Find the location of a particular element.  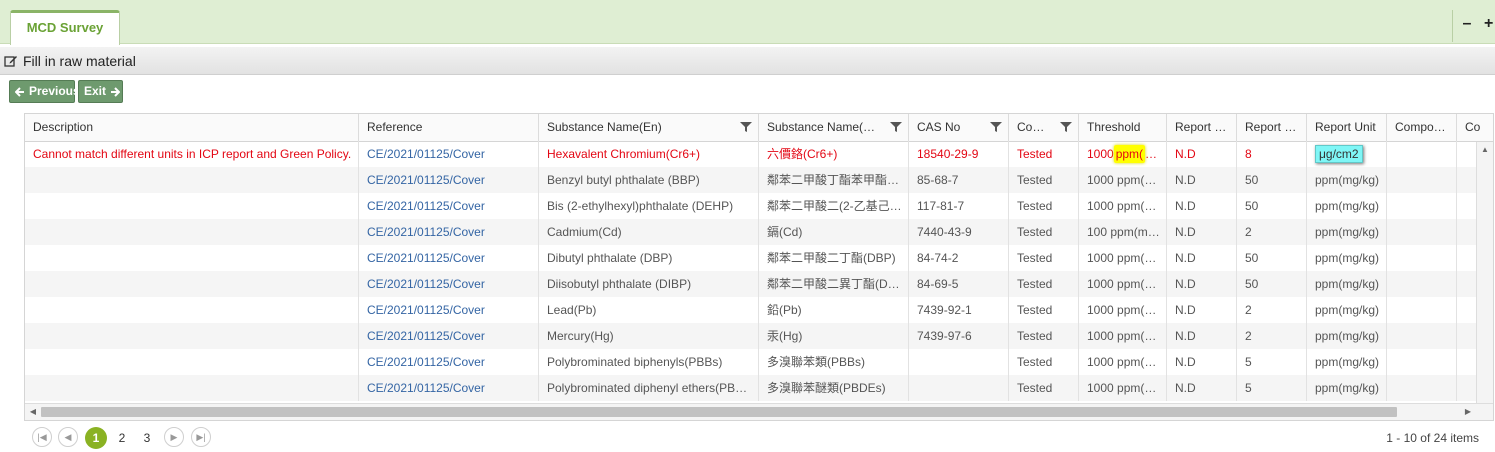

cell-cas: 85-68-7 is located at coordinates (959, 180).